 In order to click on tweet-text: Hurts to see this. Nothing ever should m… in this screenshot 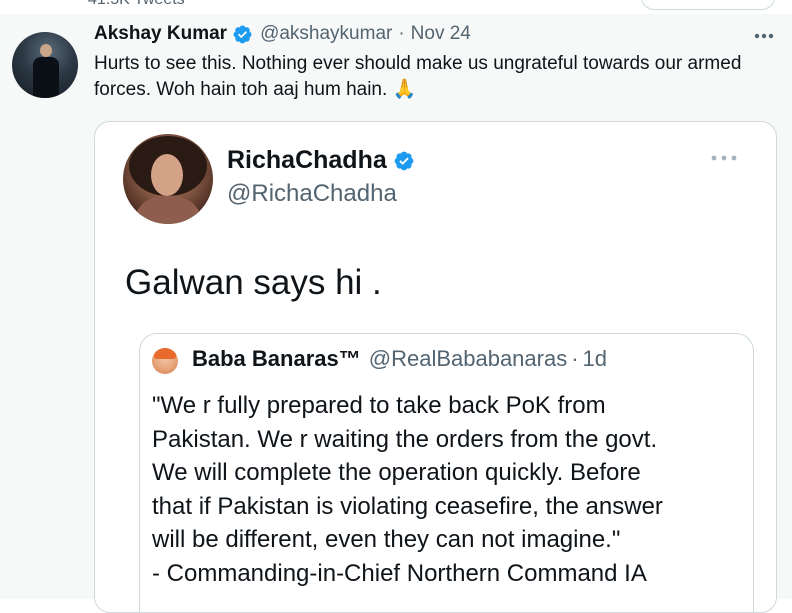, I will do `click(419, 77)`.